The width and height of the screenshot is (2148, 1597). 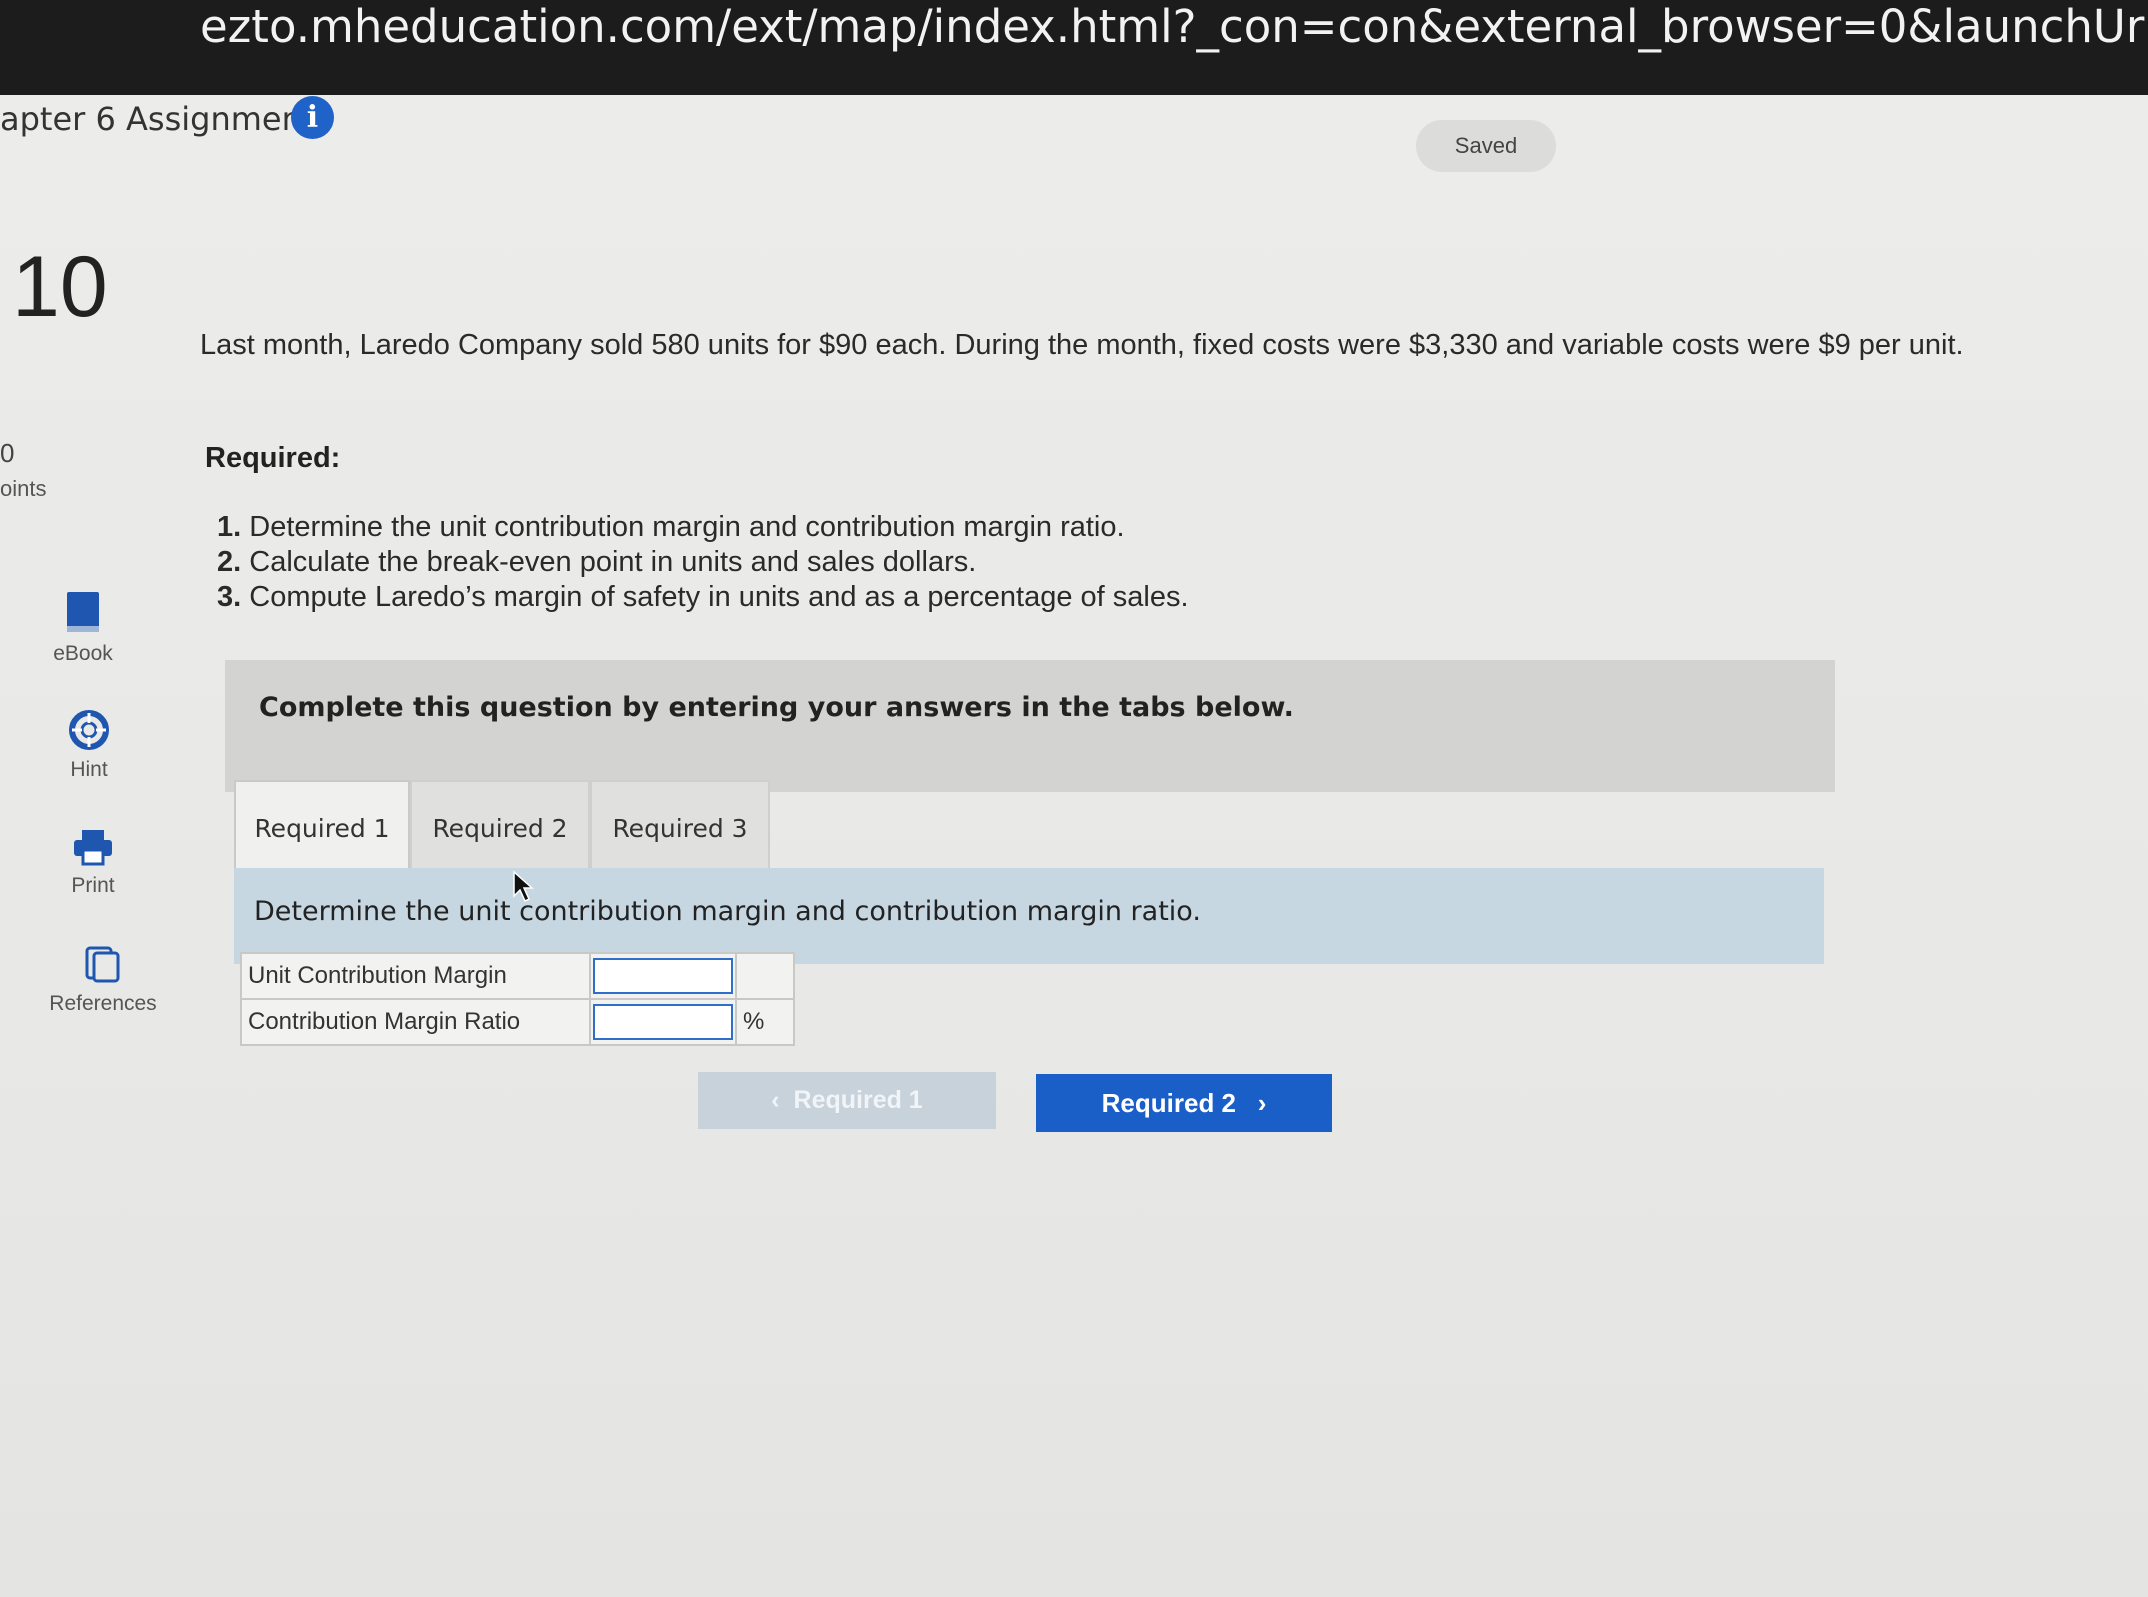 I want to click on prev-tab-label: Required 1, so click(x=858, y=1100).